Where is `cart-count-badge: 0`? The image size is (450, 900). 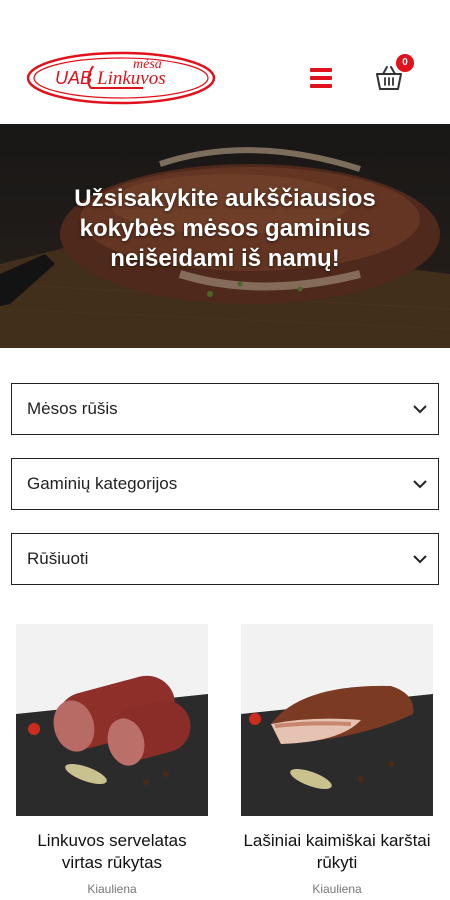
cart-count-badge: 0 is located at coordinates (405, 63).